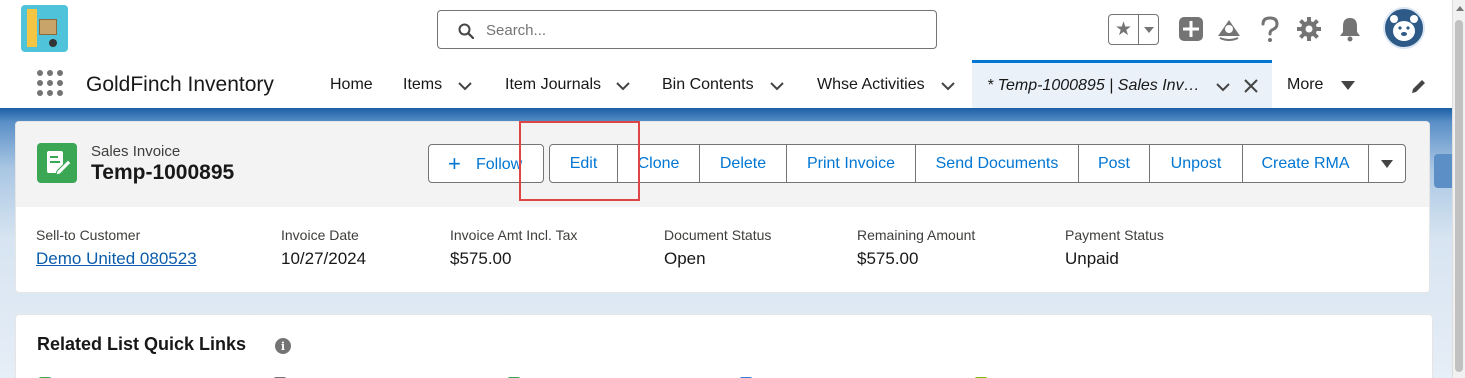 The width and height of the screenshot is (1465, 378). Describe the element at coordinates (1095, 85) in the screenshot. I see `tab-label: * Temp-1000895 | Sales Invoice` at that location.